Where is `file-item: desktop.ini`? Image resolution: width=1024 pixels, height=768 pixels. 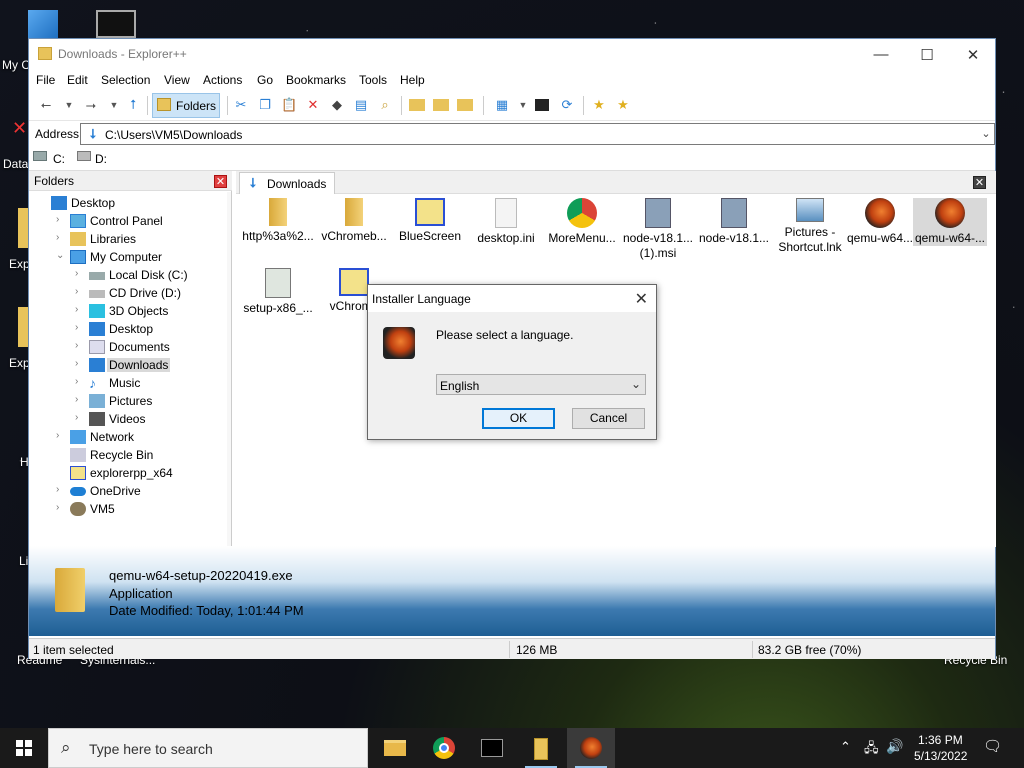
file-item: desktop.ini is located at coordinates (506, 222).